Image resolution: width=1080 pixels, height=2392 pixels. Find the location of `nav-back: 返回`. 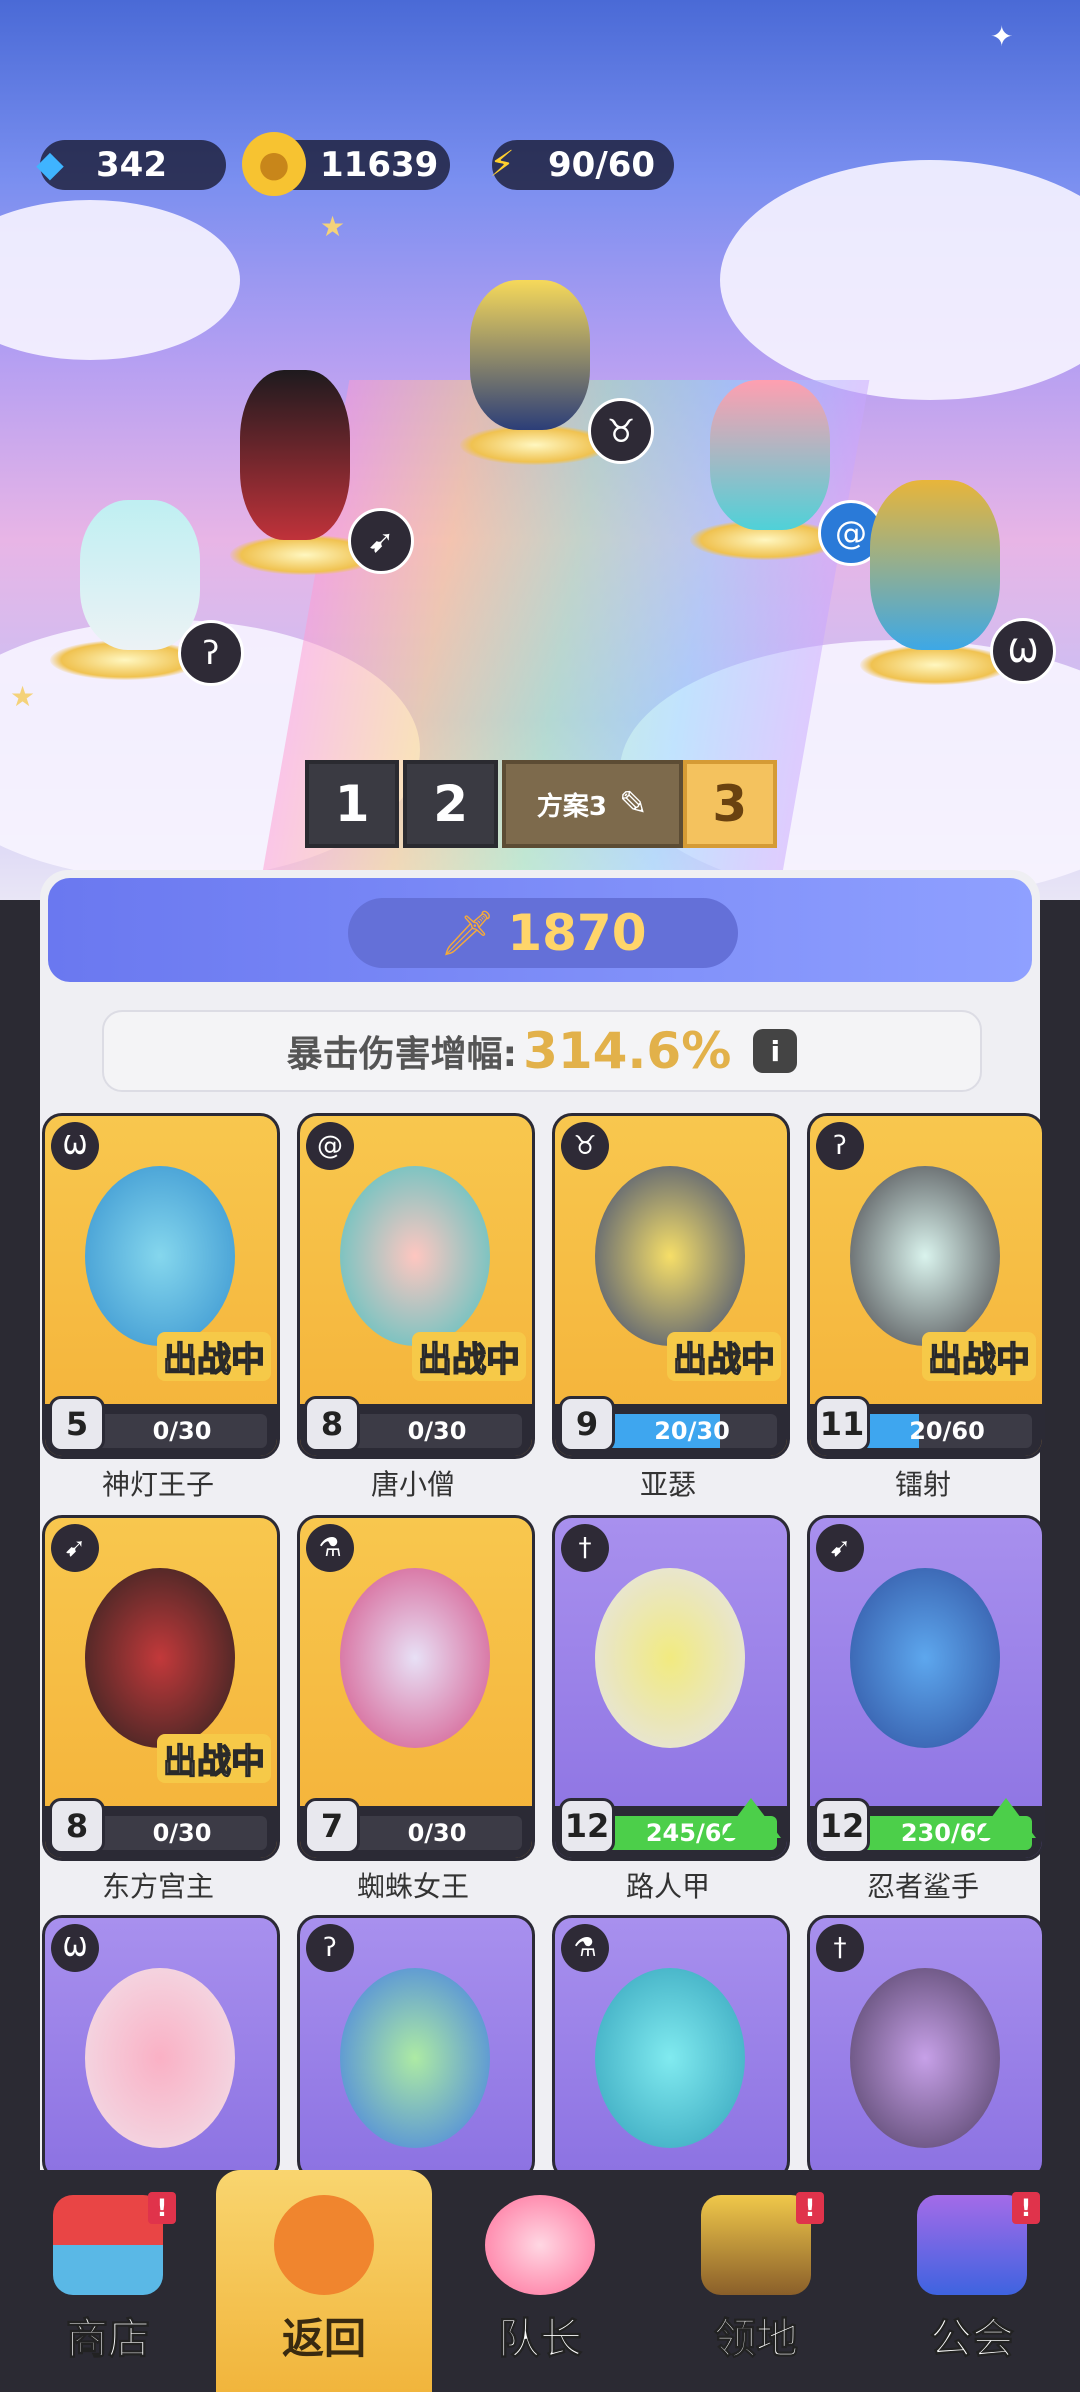

nav-back: 返回 is located at coordinates (324, 2281).